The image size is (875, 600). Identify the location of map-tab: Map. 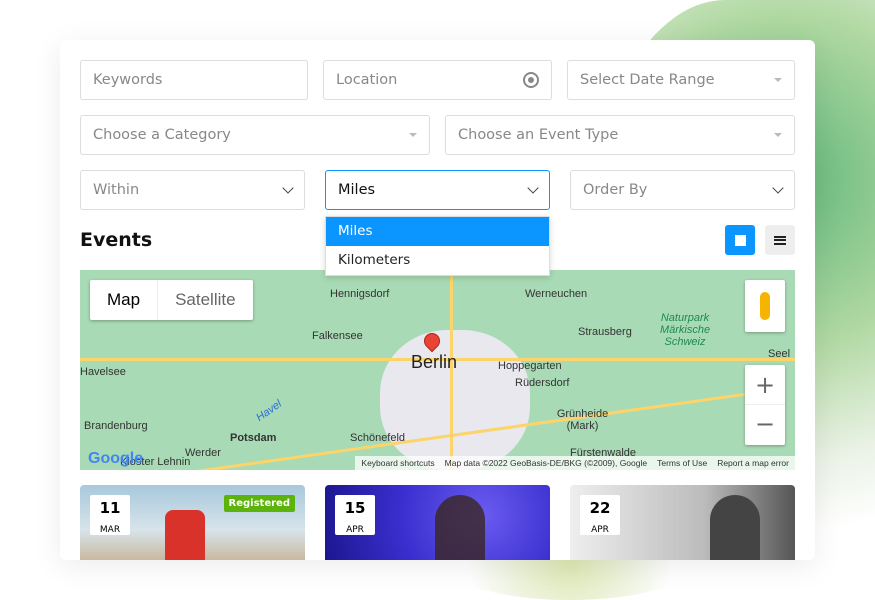
(123, 300).